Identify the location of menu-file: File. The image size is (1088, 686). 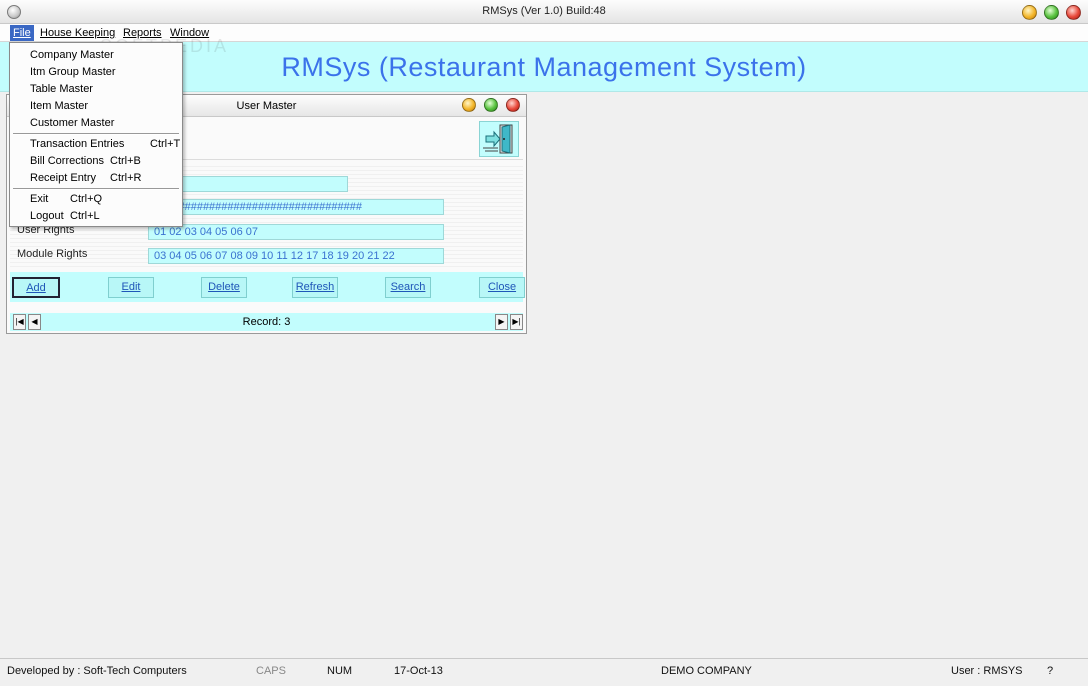
(22, 33).